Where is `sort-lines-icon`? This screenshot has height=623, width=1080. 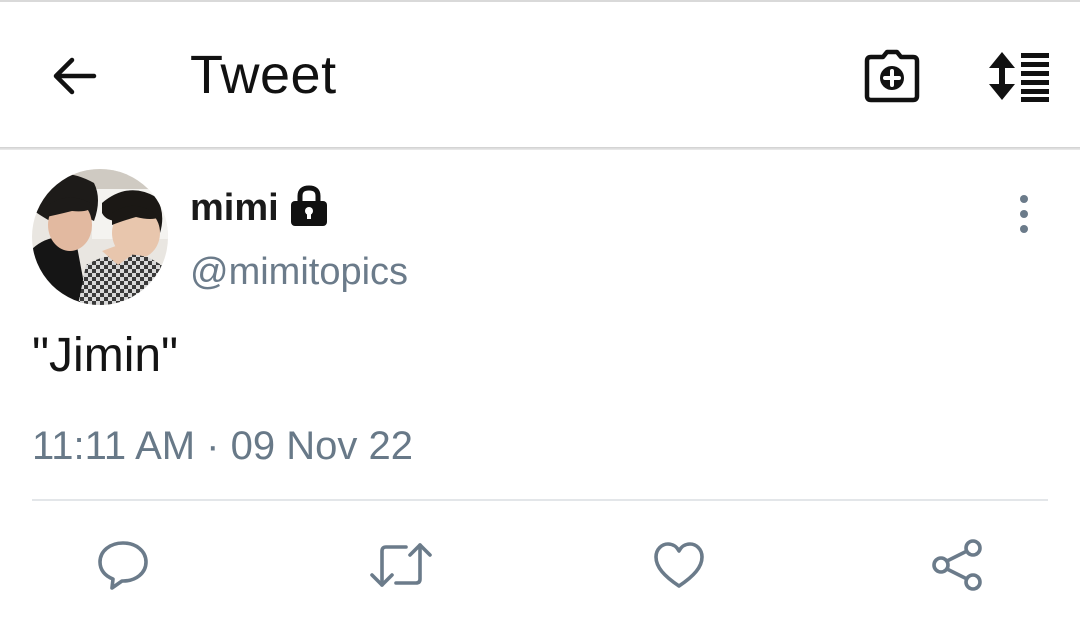 sort-lines-icon is located at coordinates (1019, 77).